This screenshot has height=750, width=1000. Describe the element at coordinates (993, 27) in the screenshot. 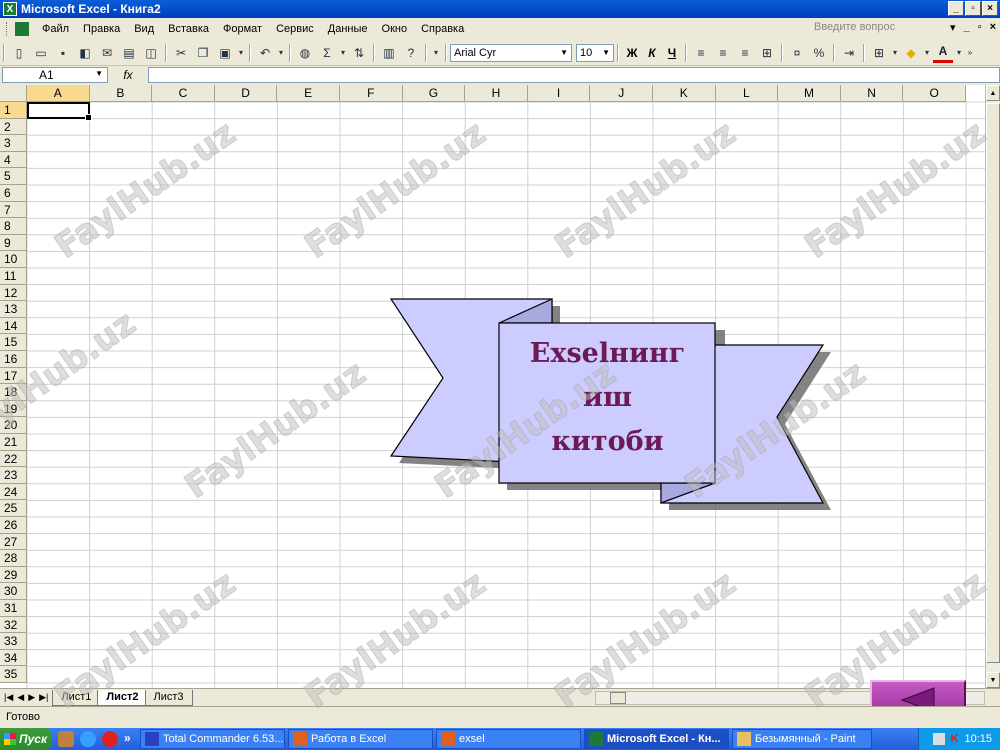

I see `doc-close-button: ×` at that location.